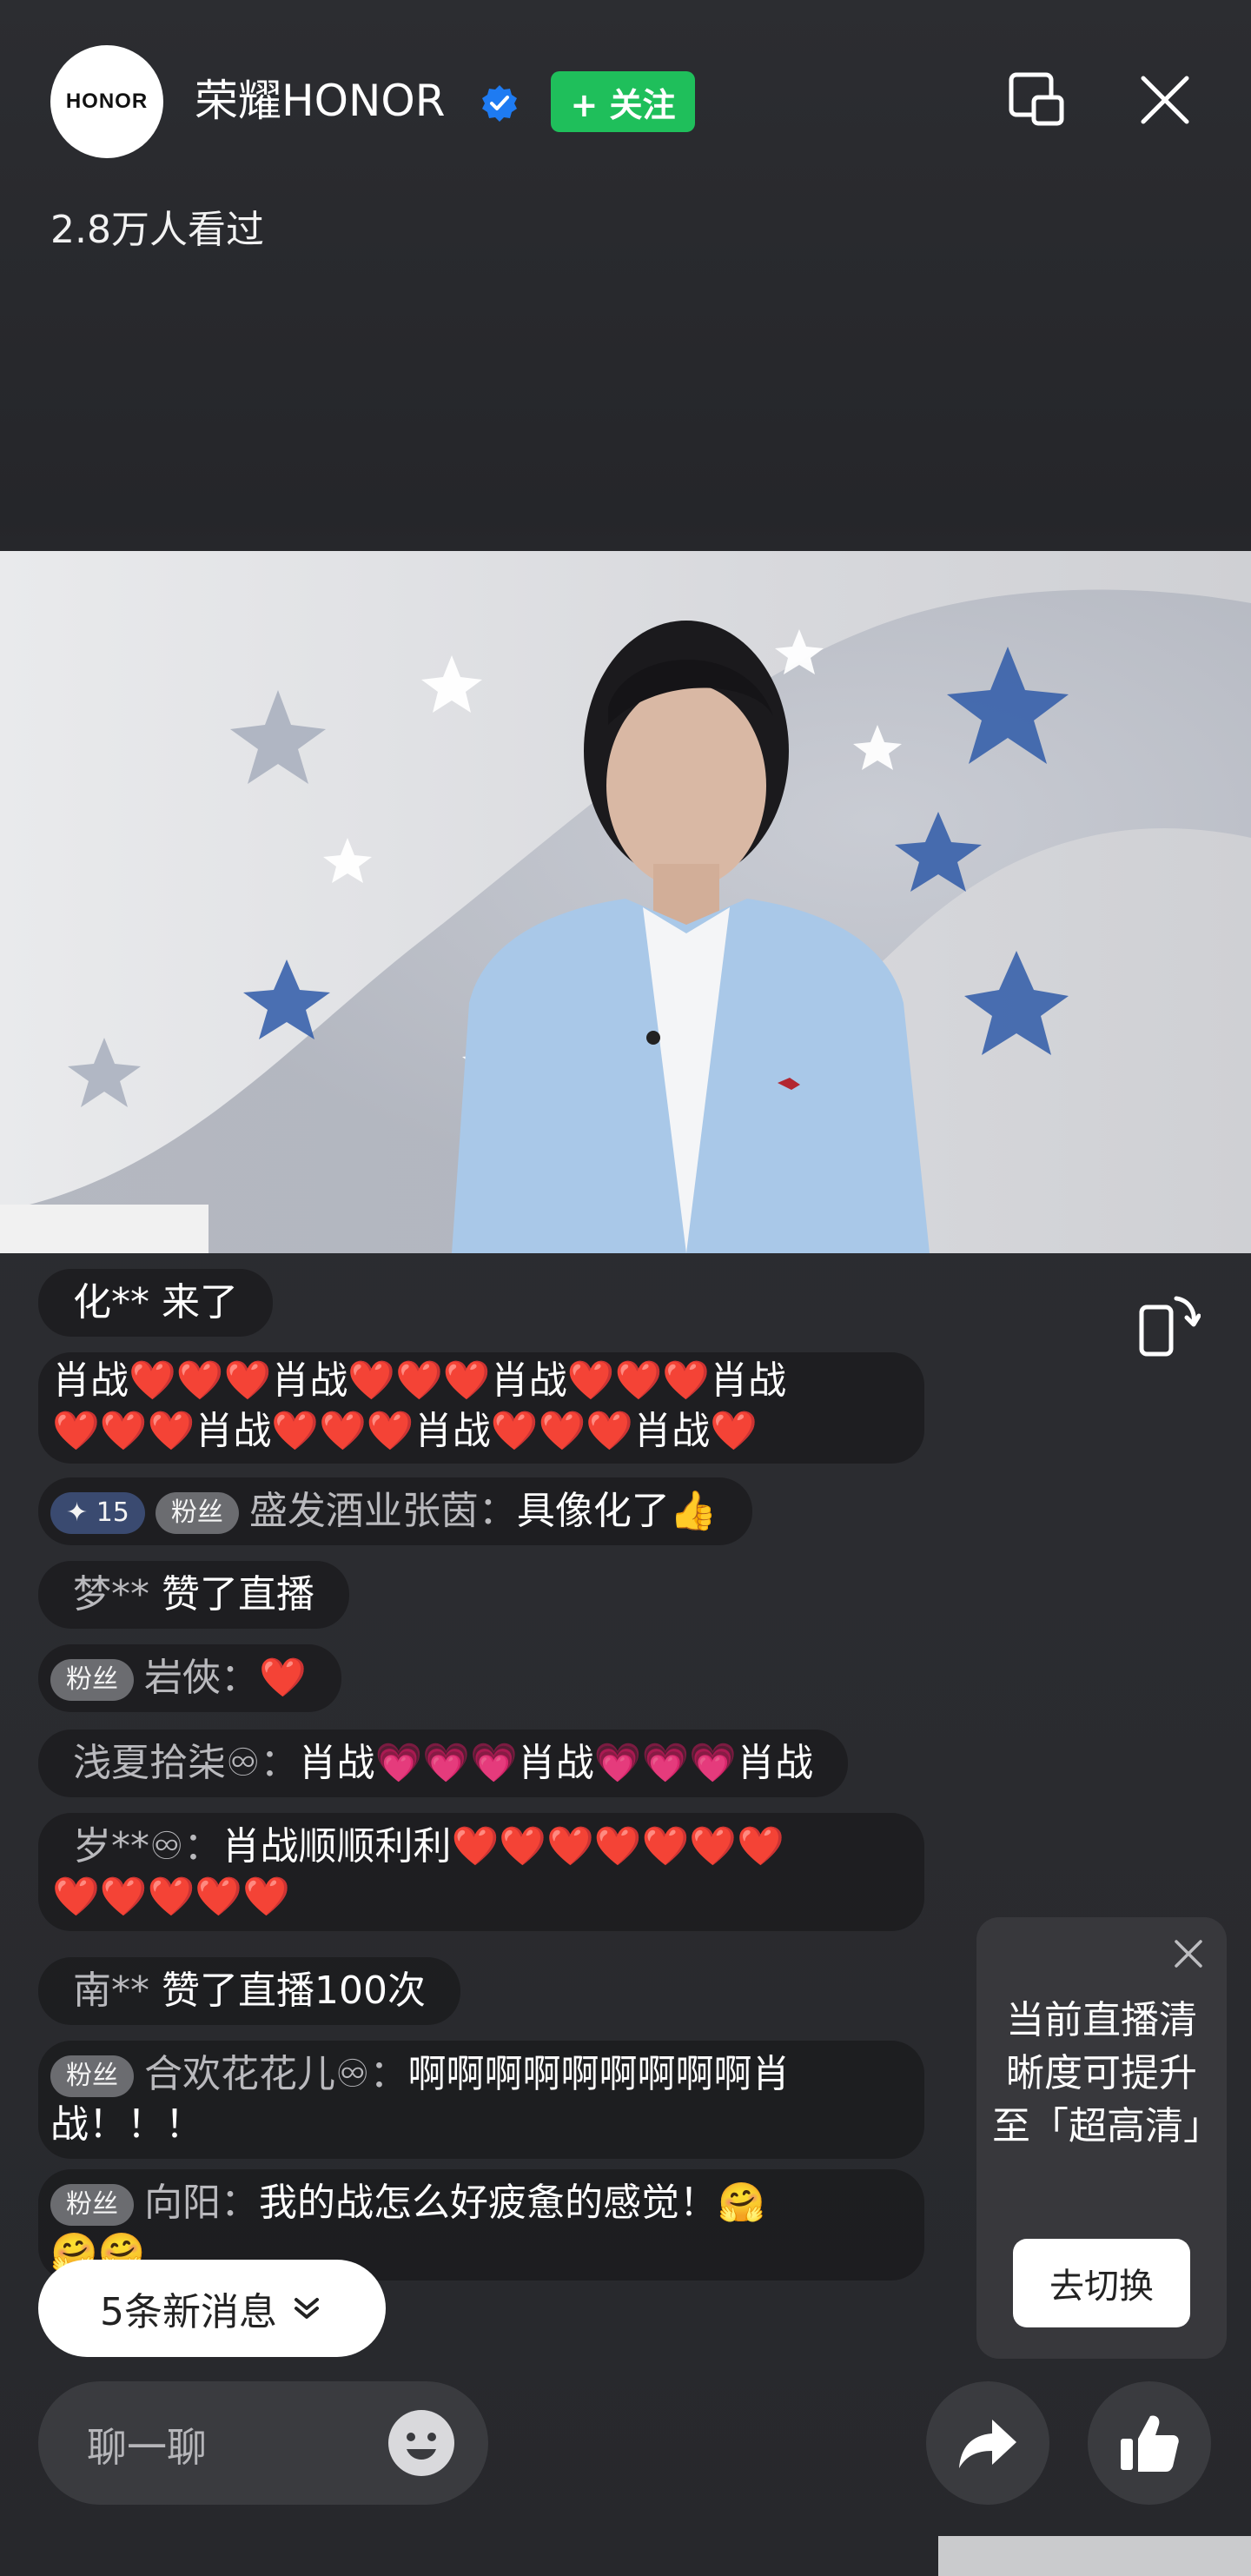 This screenshot has width=1251, height=2576. Describe the element at coordinates (111, 1991) in the screenshot. I see `username: 南**` at that location.